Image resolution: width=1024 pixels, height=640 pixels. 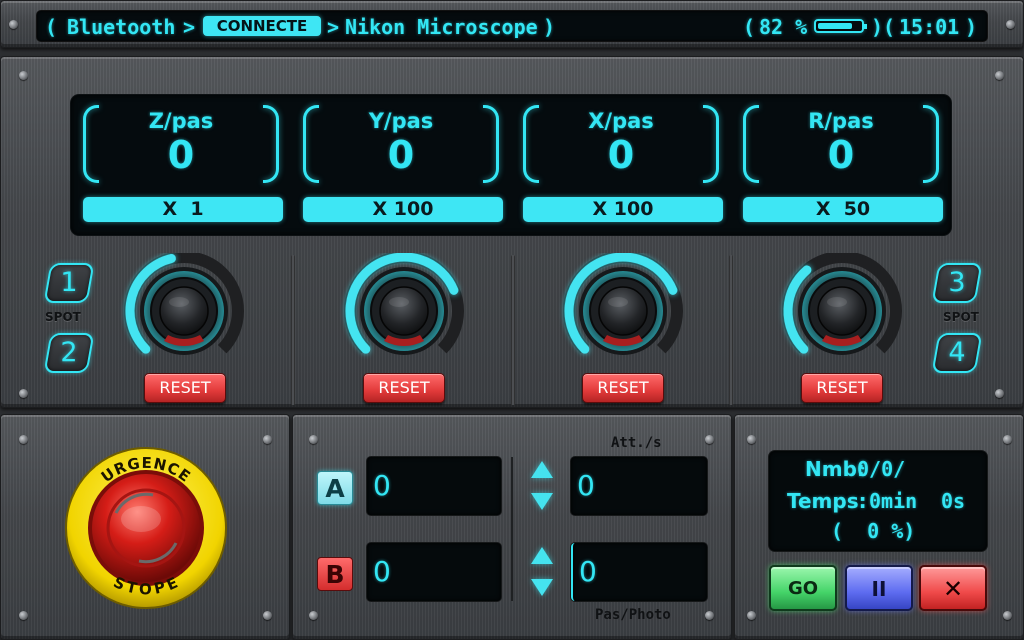 What do you see at coordinates (404, 388) in the screenshot?
I see `reset-y-button: RESET` at bounding box center [404, 388].